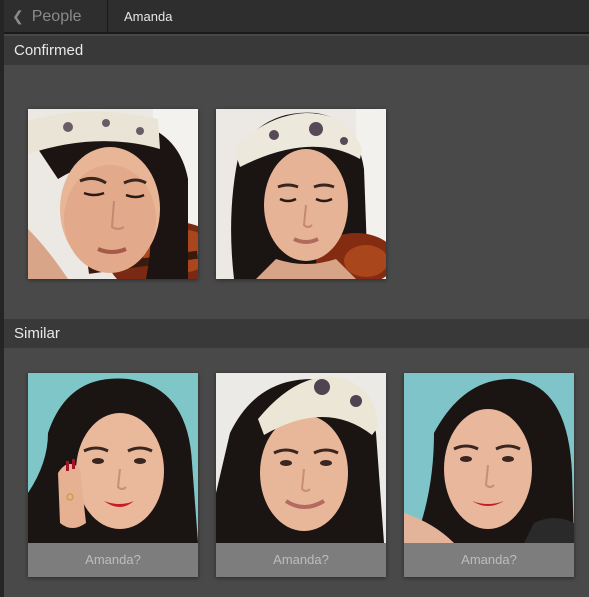  I want to click on section-header-confirmed: Confirmed, so click(296, 50).